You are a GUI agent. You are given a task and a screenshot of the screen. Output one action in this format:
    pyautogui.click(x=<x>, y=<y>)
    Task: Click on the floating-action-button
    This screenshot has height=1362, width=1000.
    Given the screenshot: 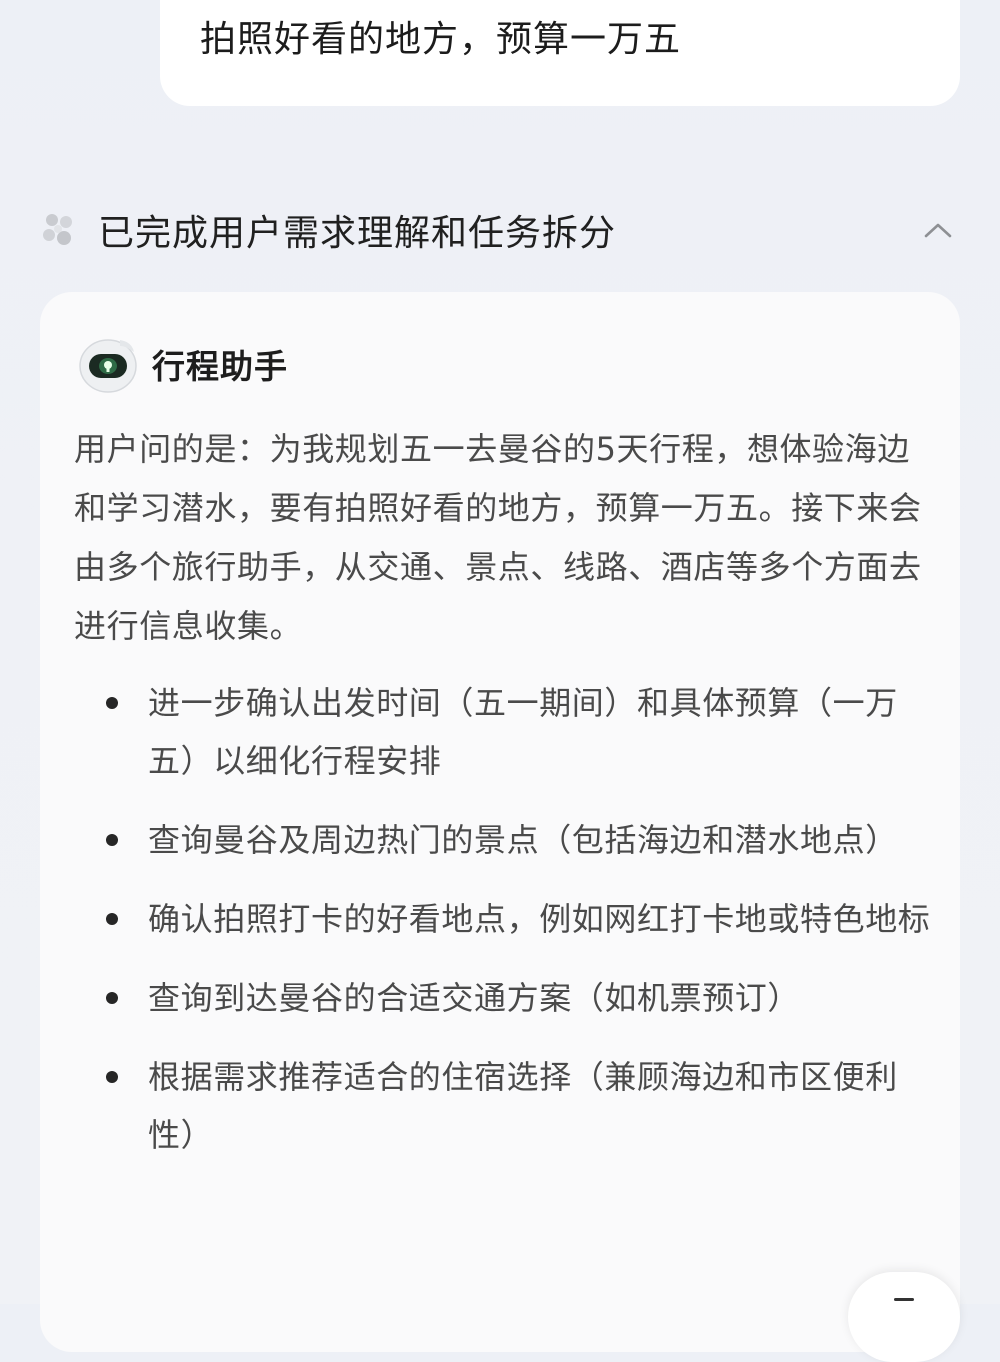 What is the action you would take?
    pyautogui.click(x=904, y=1317)
    